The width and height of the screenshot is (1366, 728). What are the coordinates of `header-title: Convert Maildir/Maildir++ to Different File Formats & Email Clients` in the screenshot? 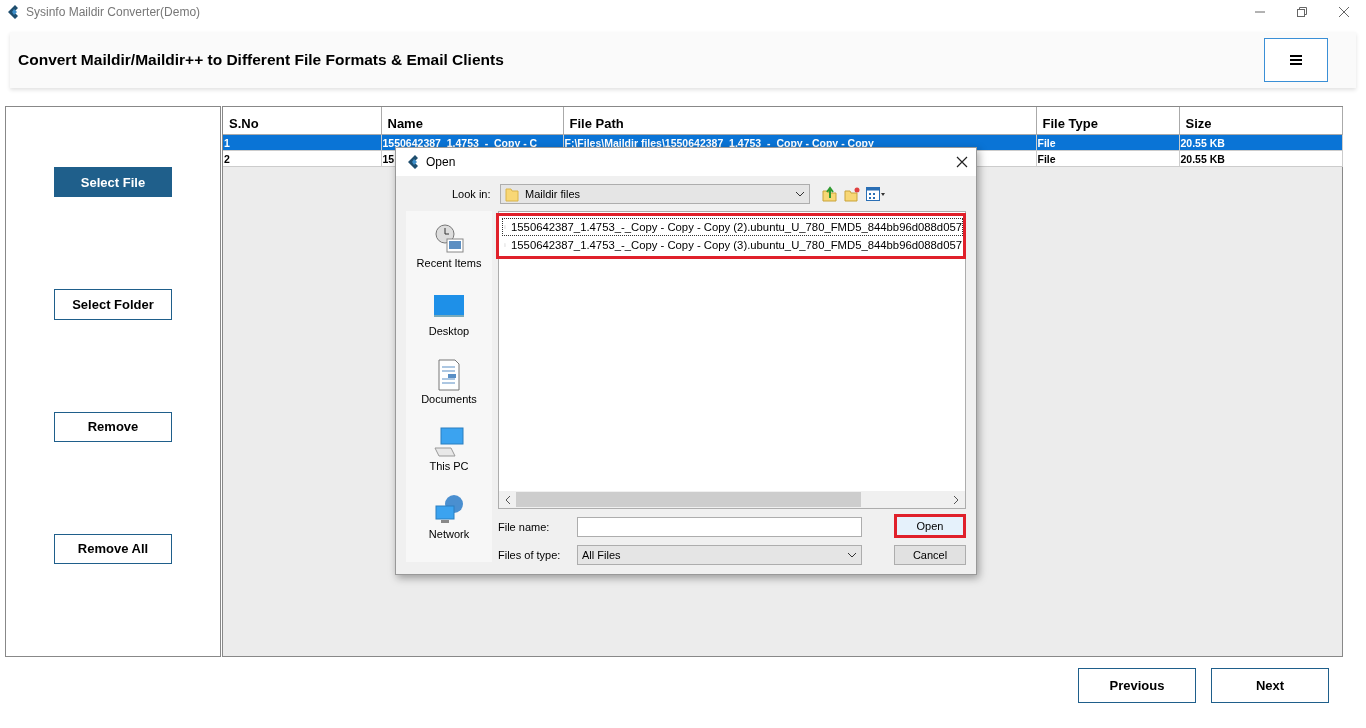 It's located at (261, 60).